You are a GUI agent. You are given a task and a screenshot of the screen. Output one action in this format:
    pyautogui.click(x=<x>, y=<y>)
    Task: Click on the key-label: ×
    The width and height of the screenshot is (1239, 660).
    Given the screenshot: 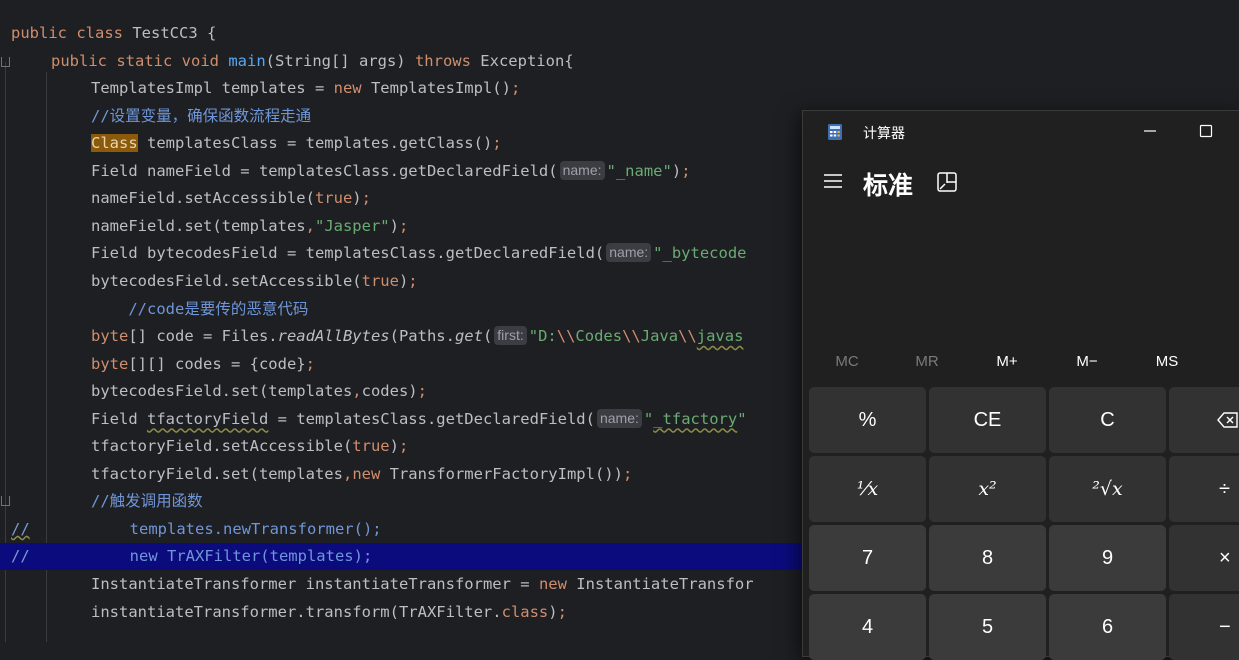 What is the action you would take?
    pyautogui.click(x=1225, y=557)
    